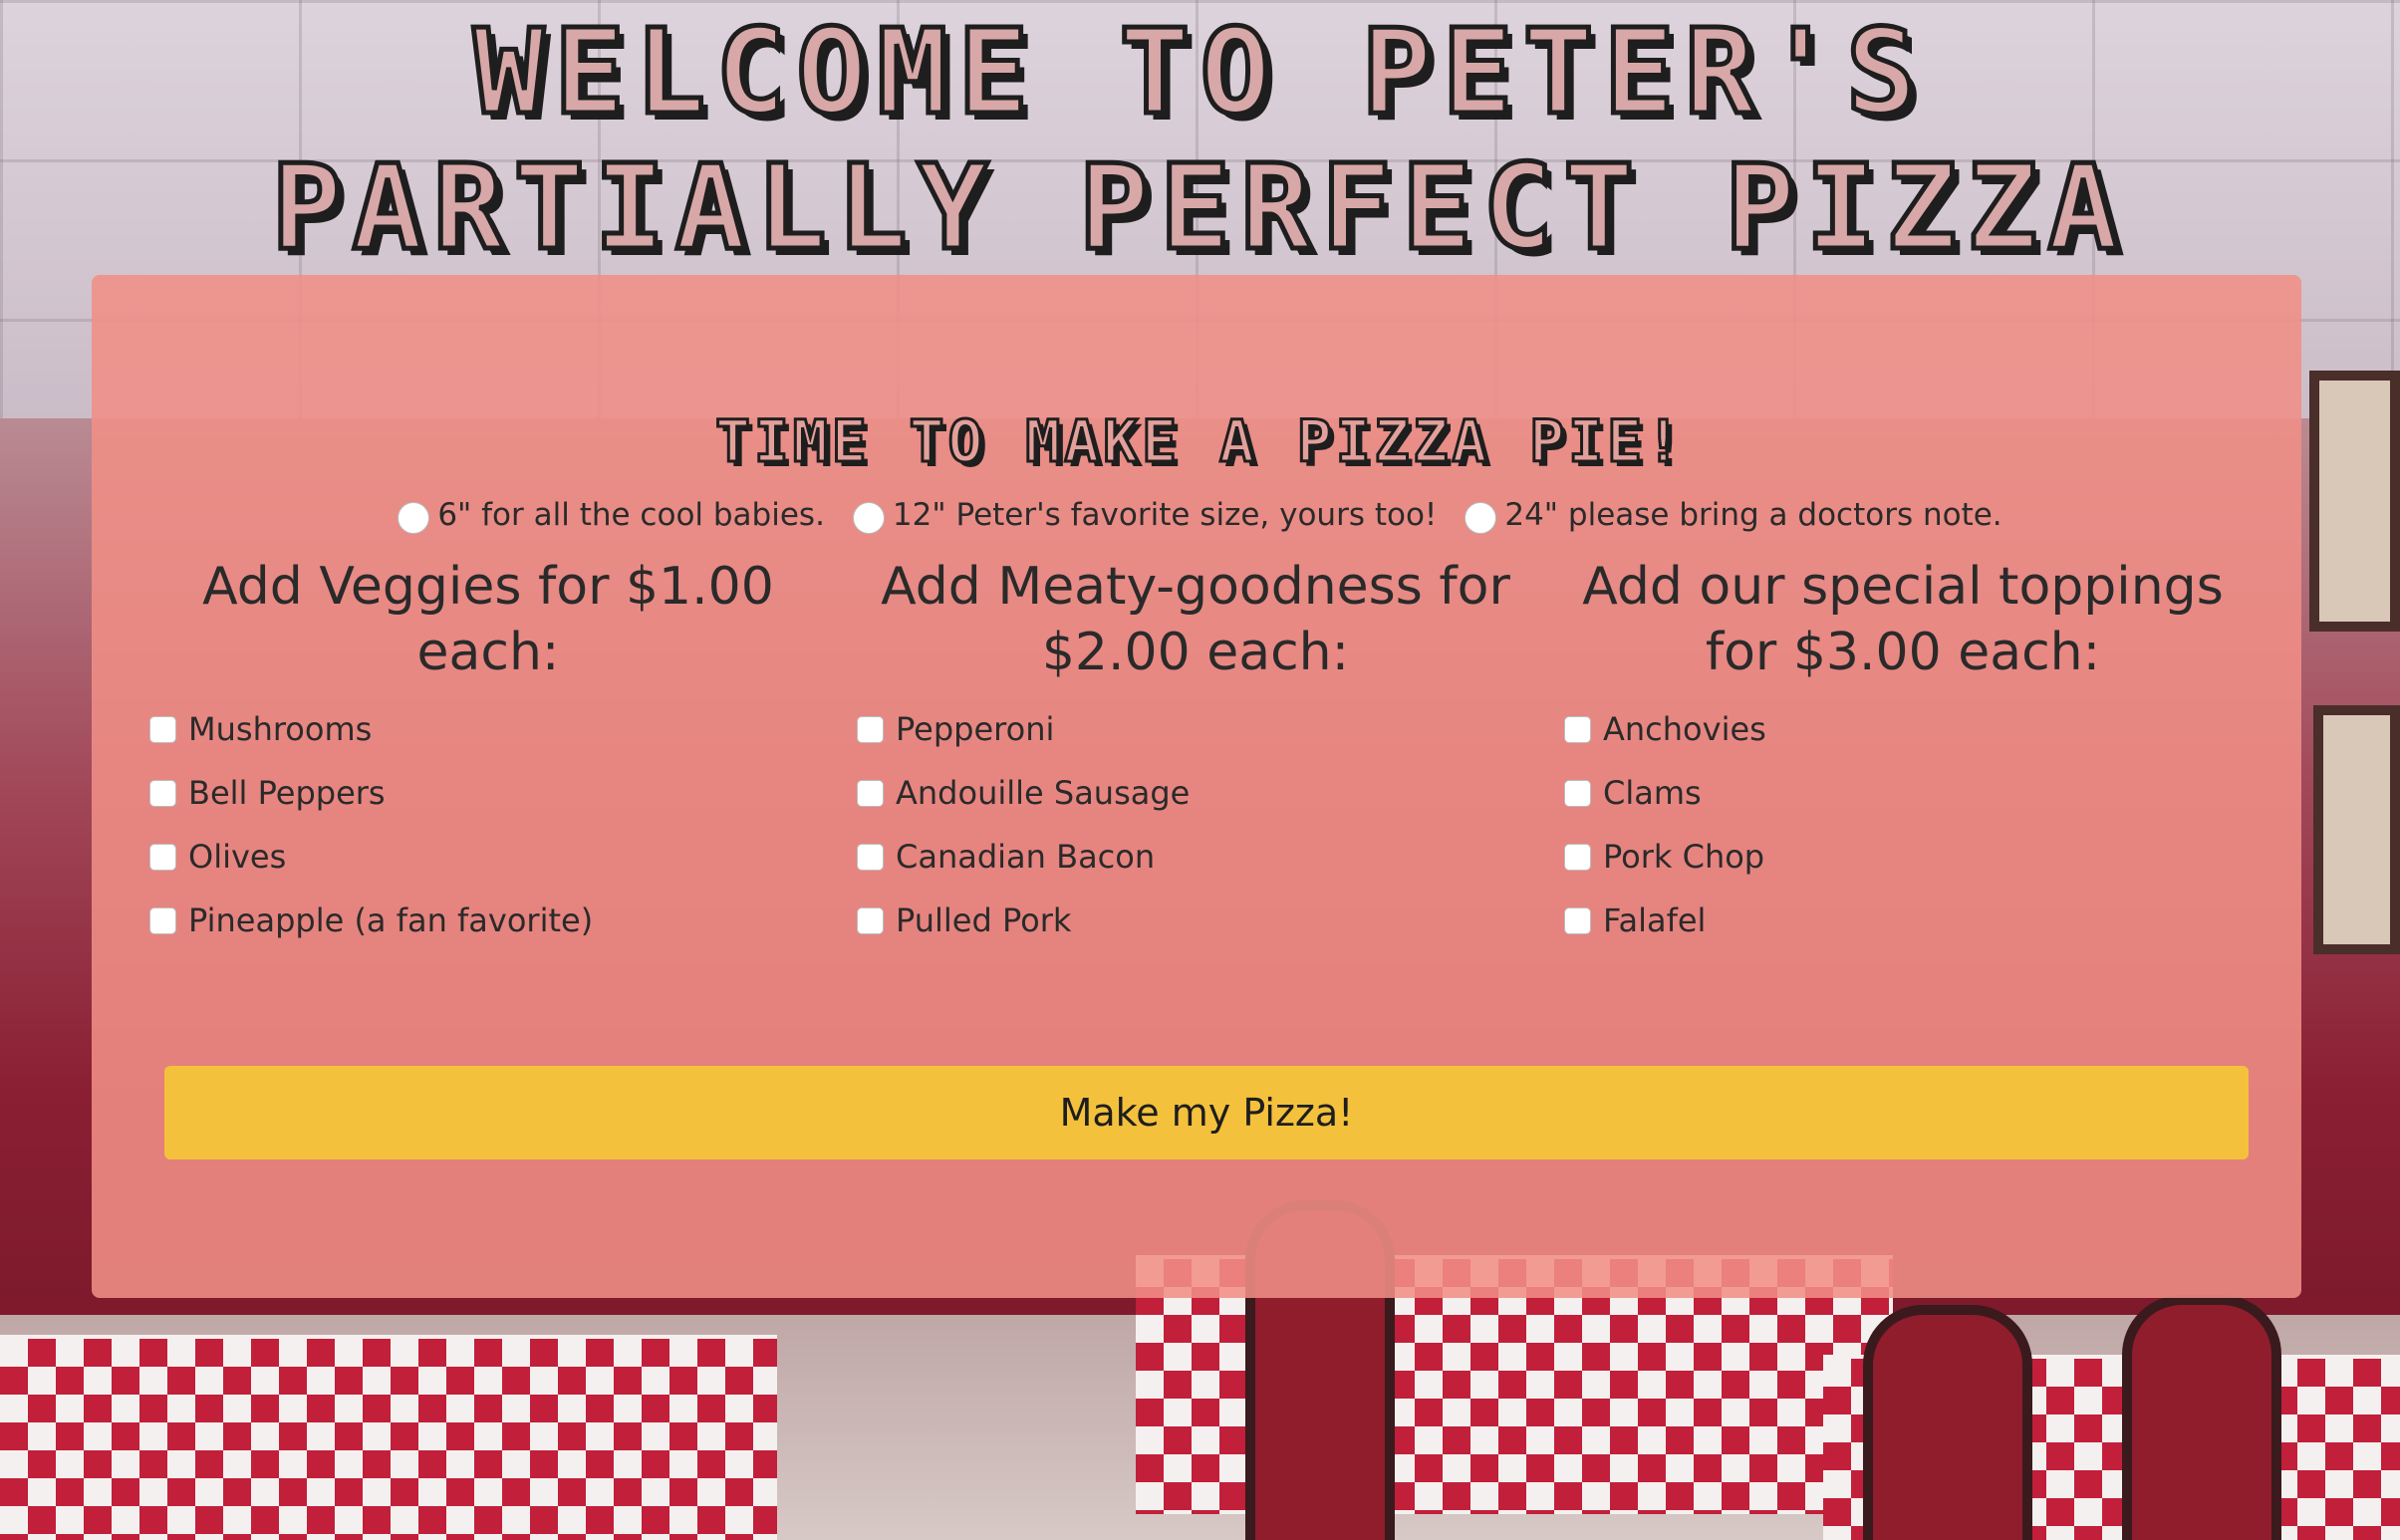 Image resolution: width=2400 pixels, height=1540 pixels. I want to click on topping-clams: Clams, so click(1903, 793).